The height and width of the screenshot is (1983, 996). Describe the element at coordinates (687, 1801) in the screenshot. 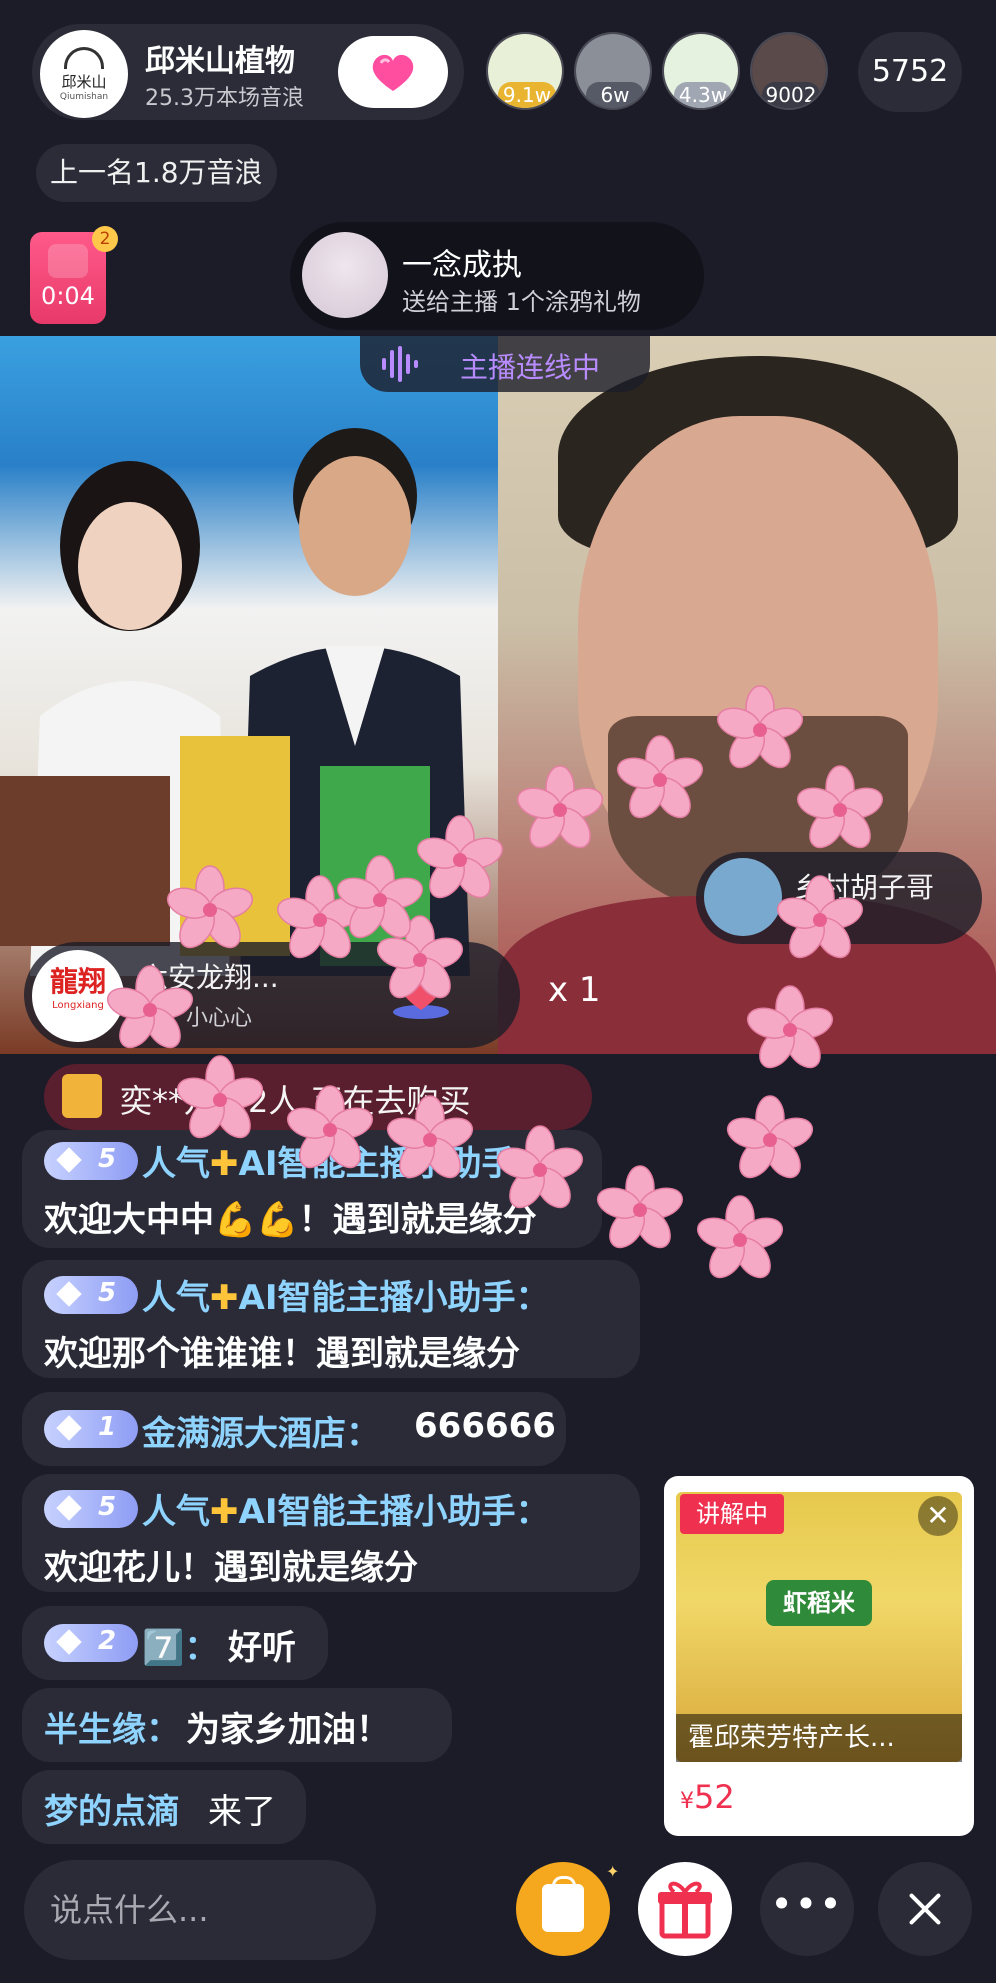

I see `currency-symbol: ¥` at that location.